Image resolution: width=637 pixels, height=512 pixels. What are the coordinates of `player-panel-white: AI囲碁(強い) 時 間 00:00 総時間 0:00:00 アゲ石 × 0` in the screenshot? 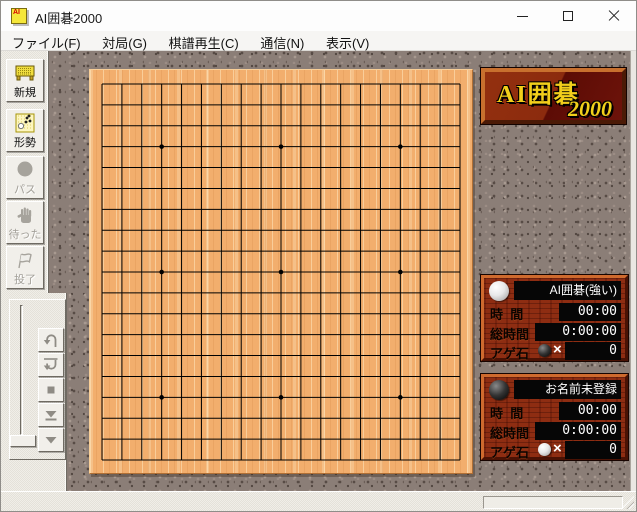 It's located at (554, 318).